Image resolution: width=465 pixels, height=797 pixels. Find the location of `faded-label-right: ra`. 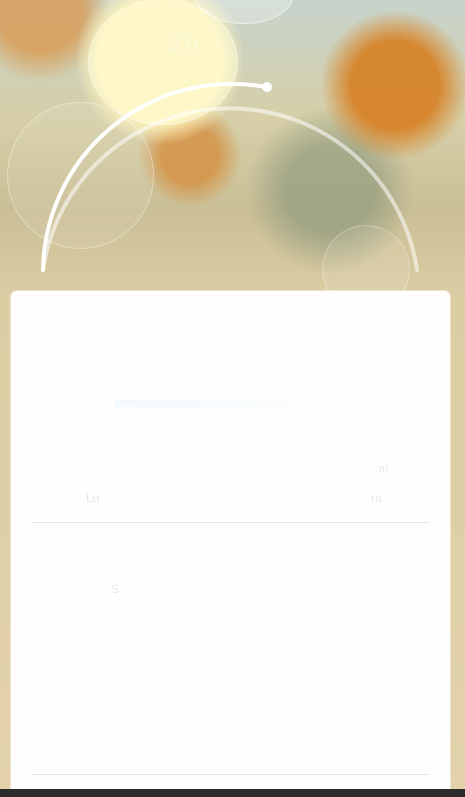

faded-label-right: ra is located at coordinates (376, 498).